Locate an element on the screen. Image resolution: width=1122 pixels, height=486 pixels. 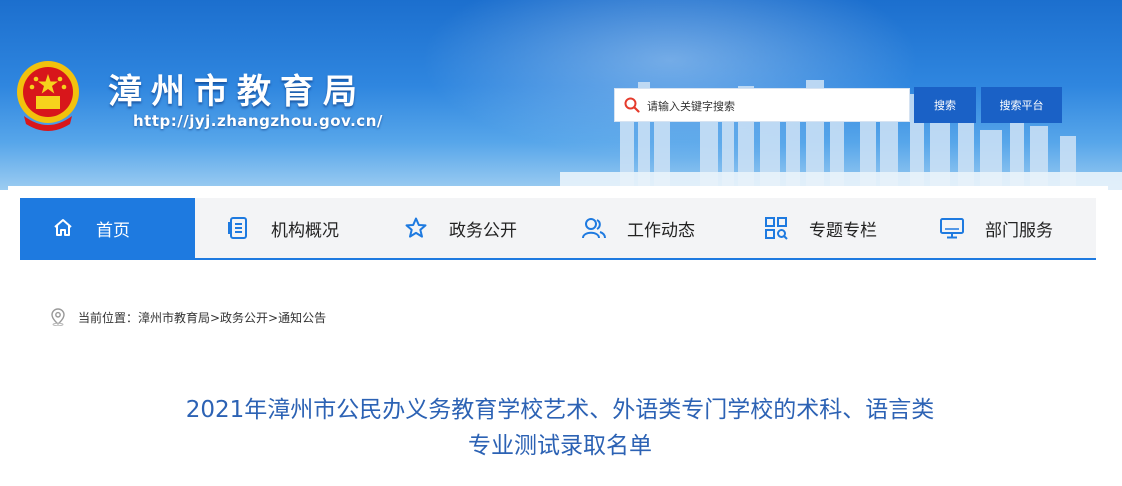
site-title: 漳州市教育局 is located at coordinates (237, 92).